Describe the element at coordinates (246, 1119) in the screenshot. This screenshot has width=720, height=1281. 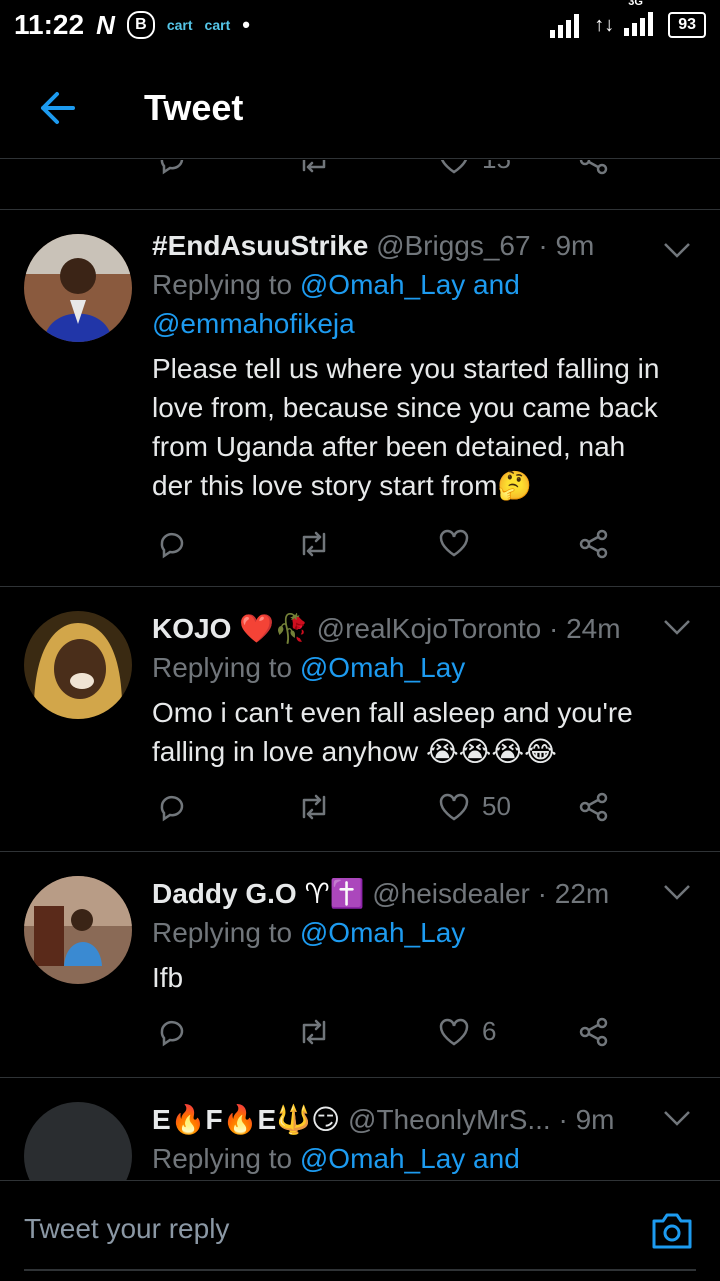
I see `display-name: E🔥F🔥E🔱😏` at that location.